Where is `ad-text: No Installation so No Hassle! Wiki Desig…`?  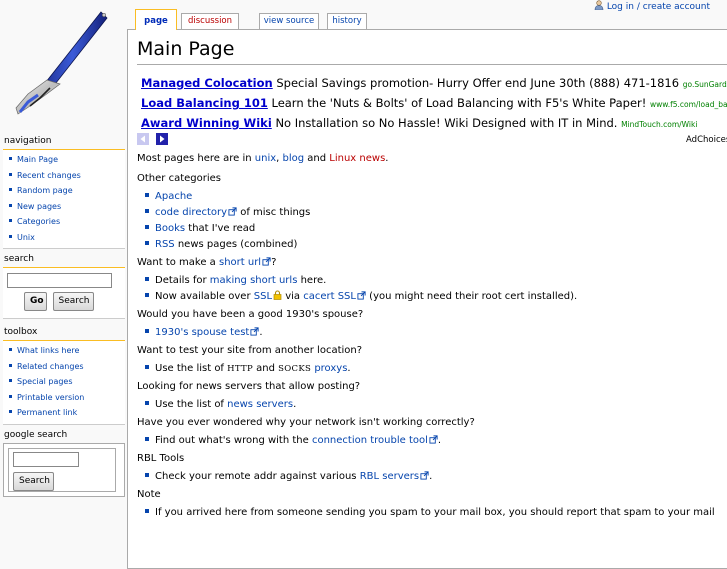
ad-text: No Installation so No Hassle! Wiki Desig… is located at coordinates (446, 123).